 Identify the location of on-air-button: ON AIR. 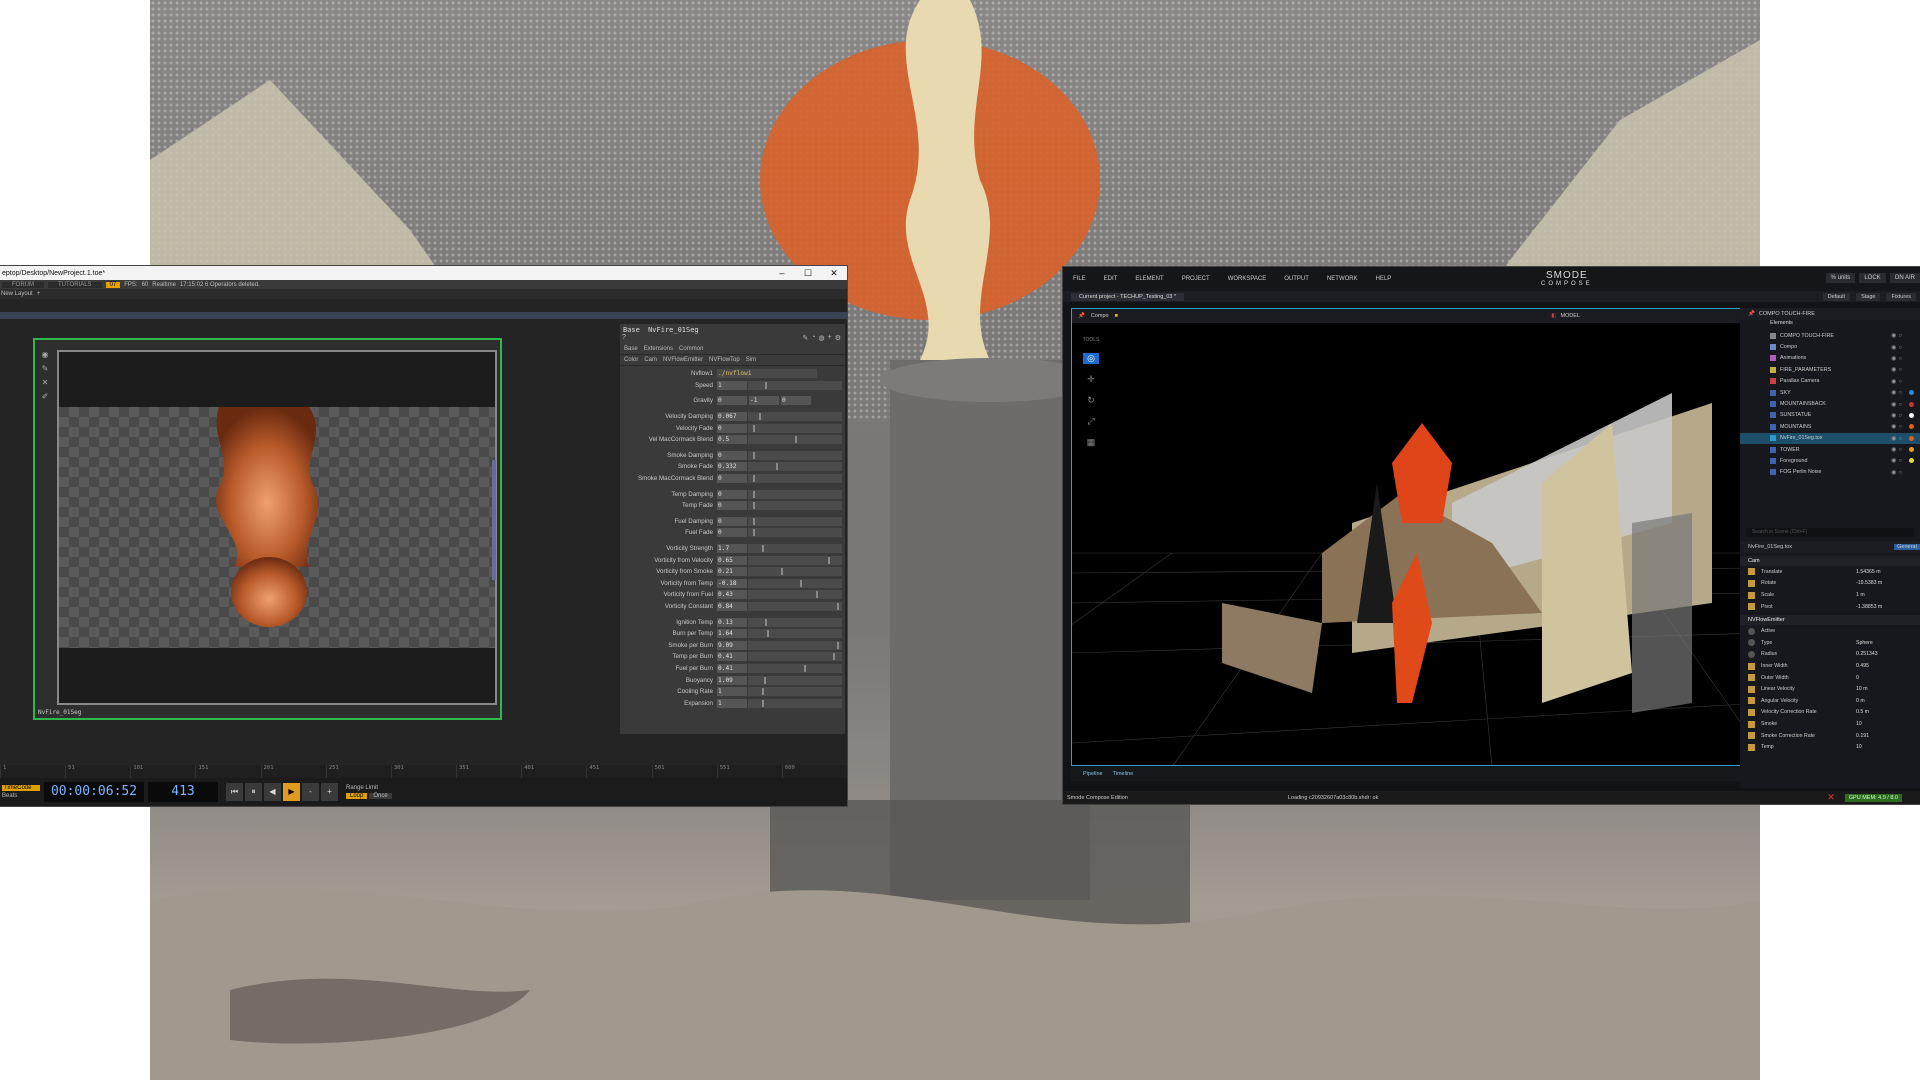
(1904, 278).